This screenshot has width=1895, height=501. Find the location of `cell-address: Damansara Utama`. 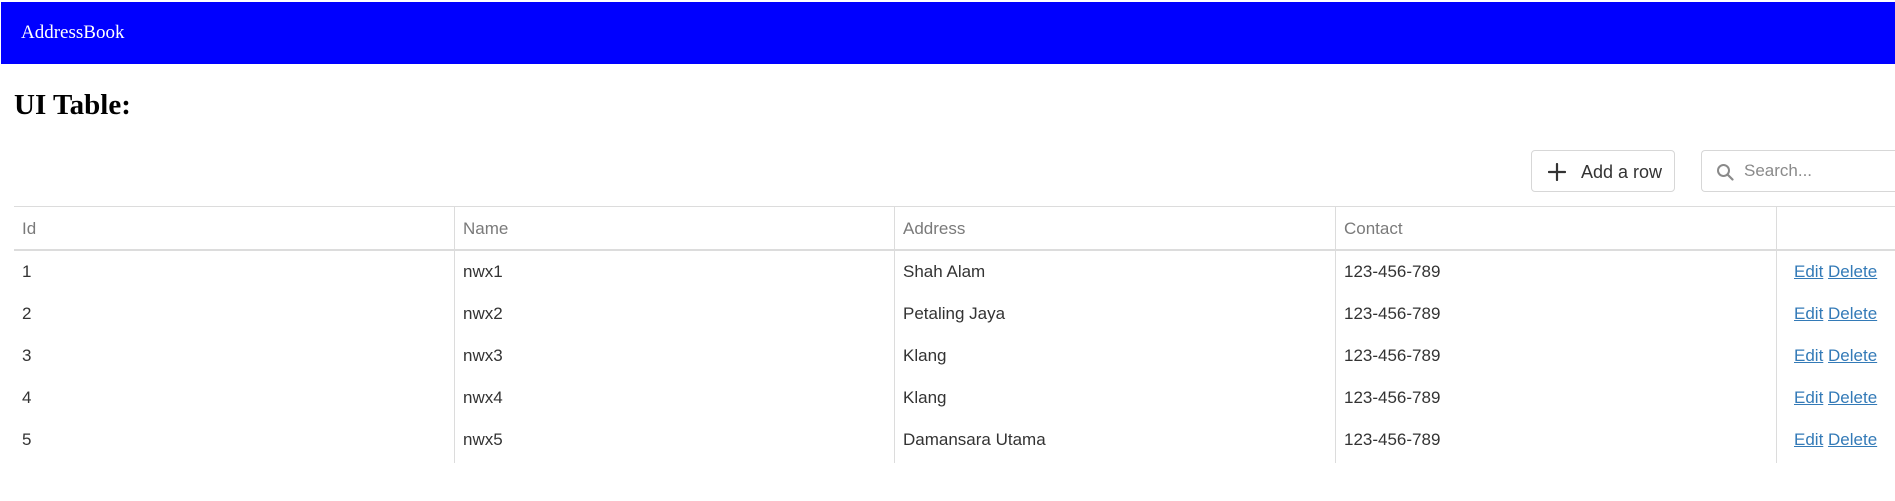

cell-address: Damansara Utama is located at coordinates (974, 439).